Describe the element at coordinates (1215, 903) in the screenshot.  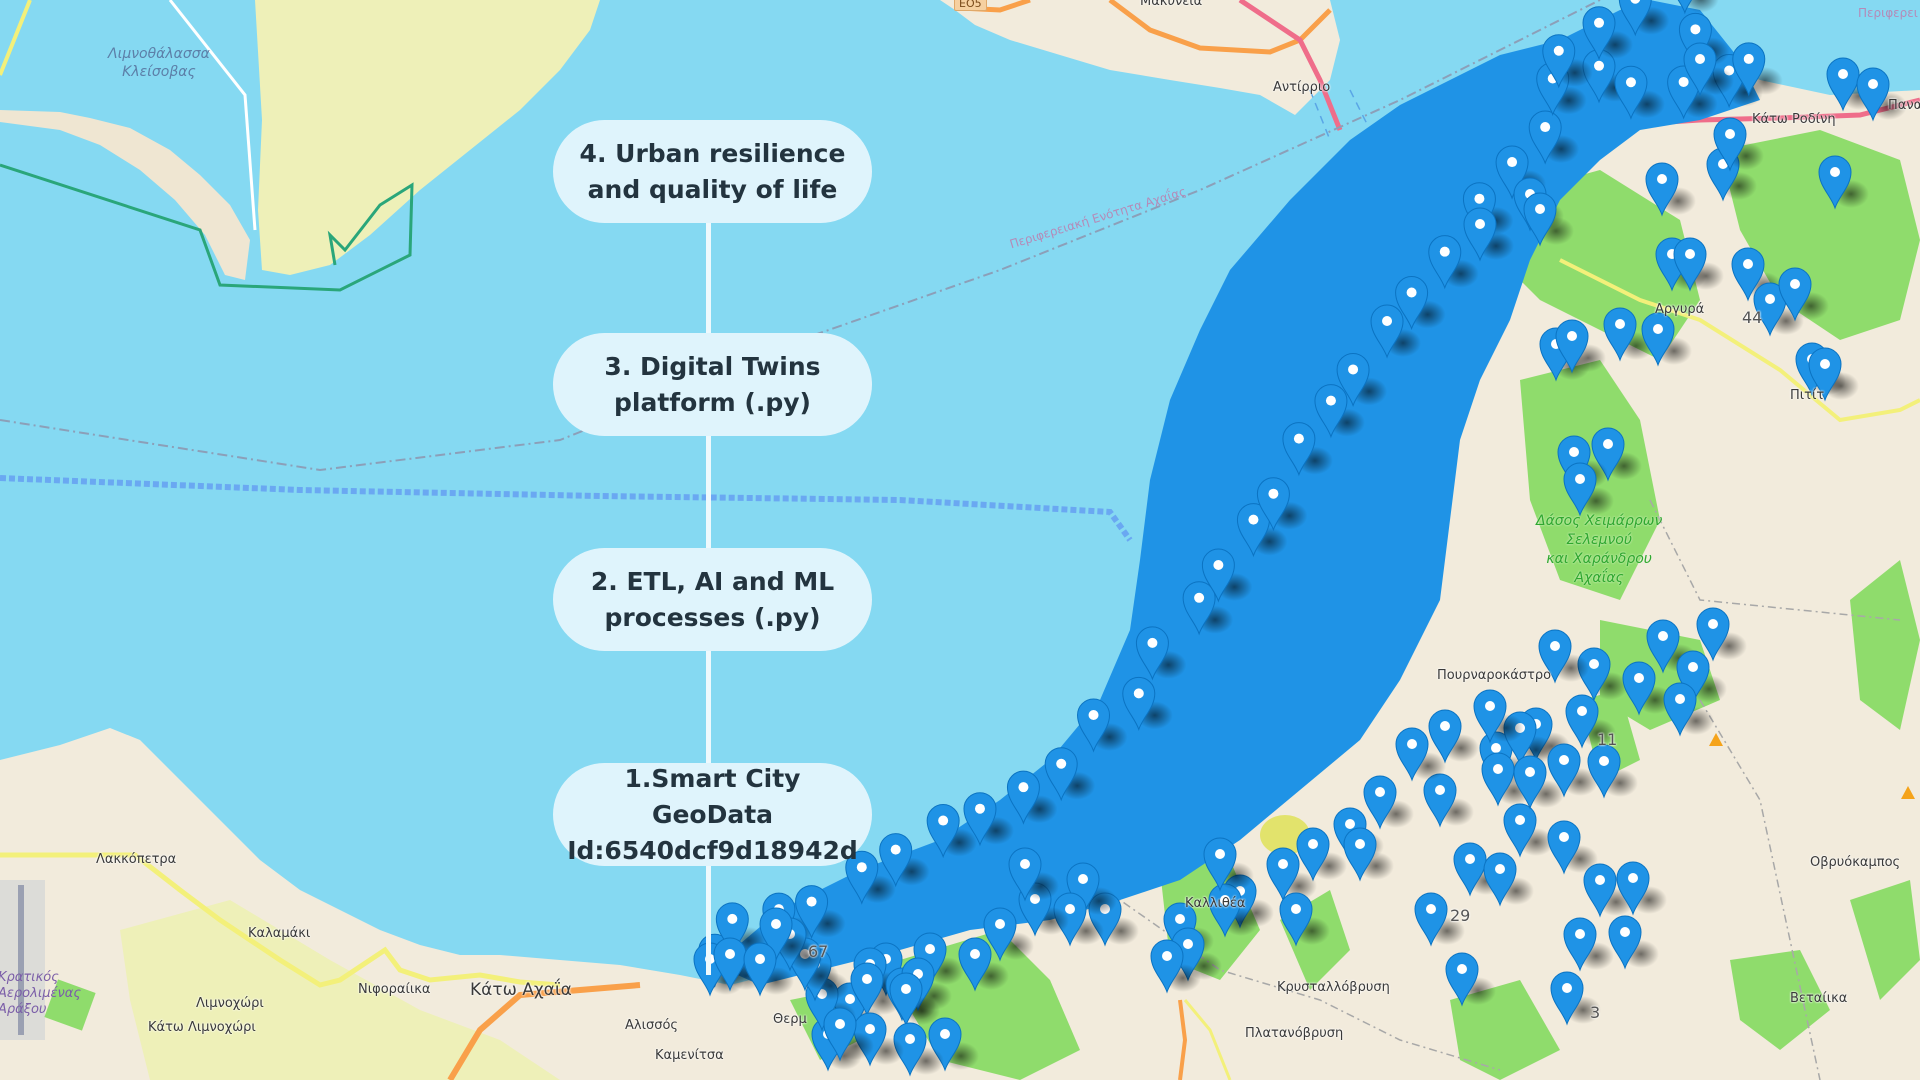
I see `label-kallithea: Καλλιθέα` at that location.